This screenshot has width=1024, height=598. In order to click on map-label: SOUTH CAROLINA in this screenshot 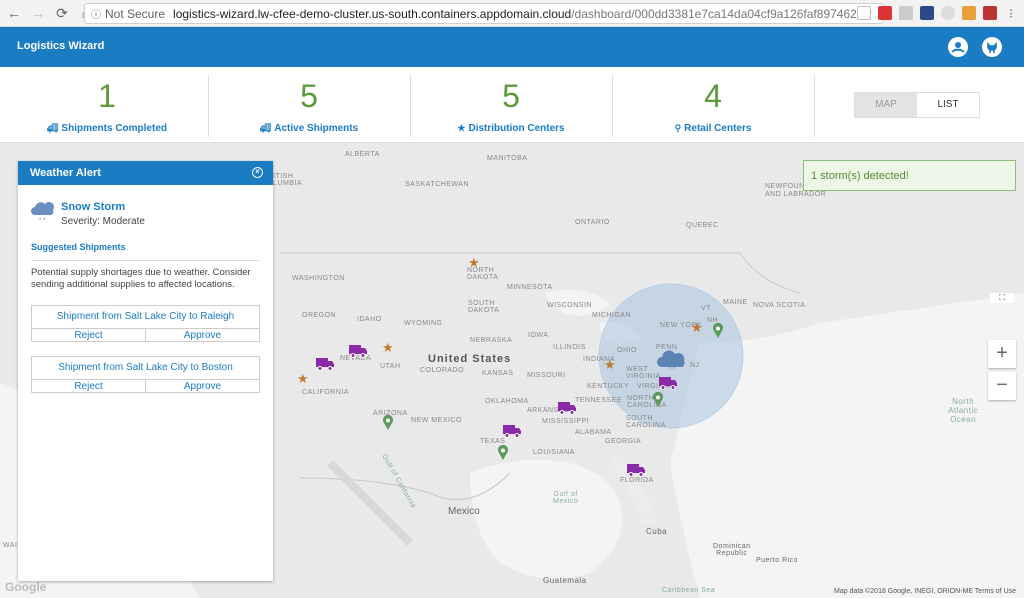, I will do `click(646, 422)`.